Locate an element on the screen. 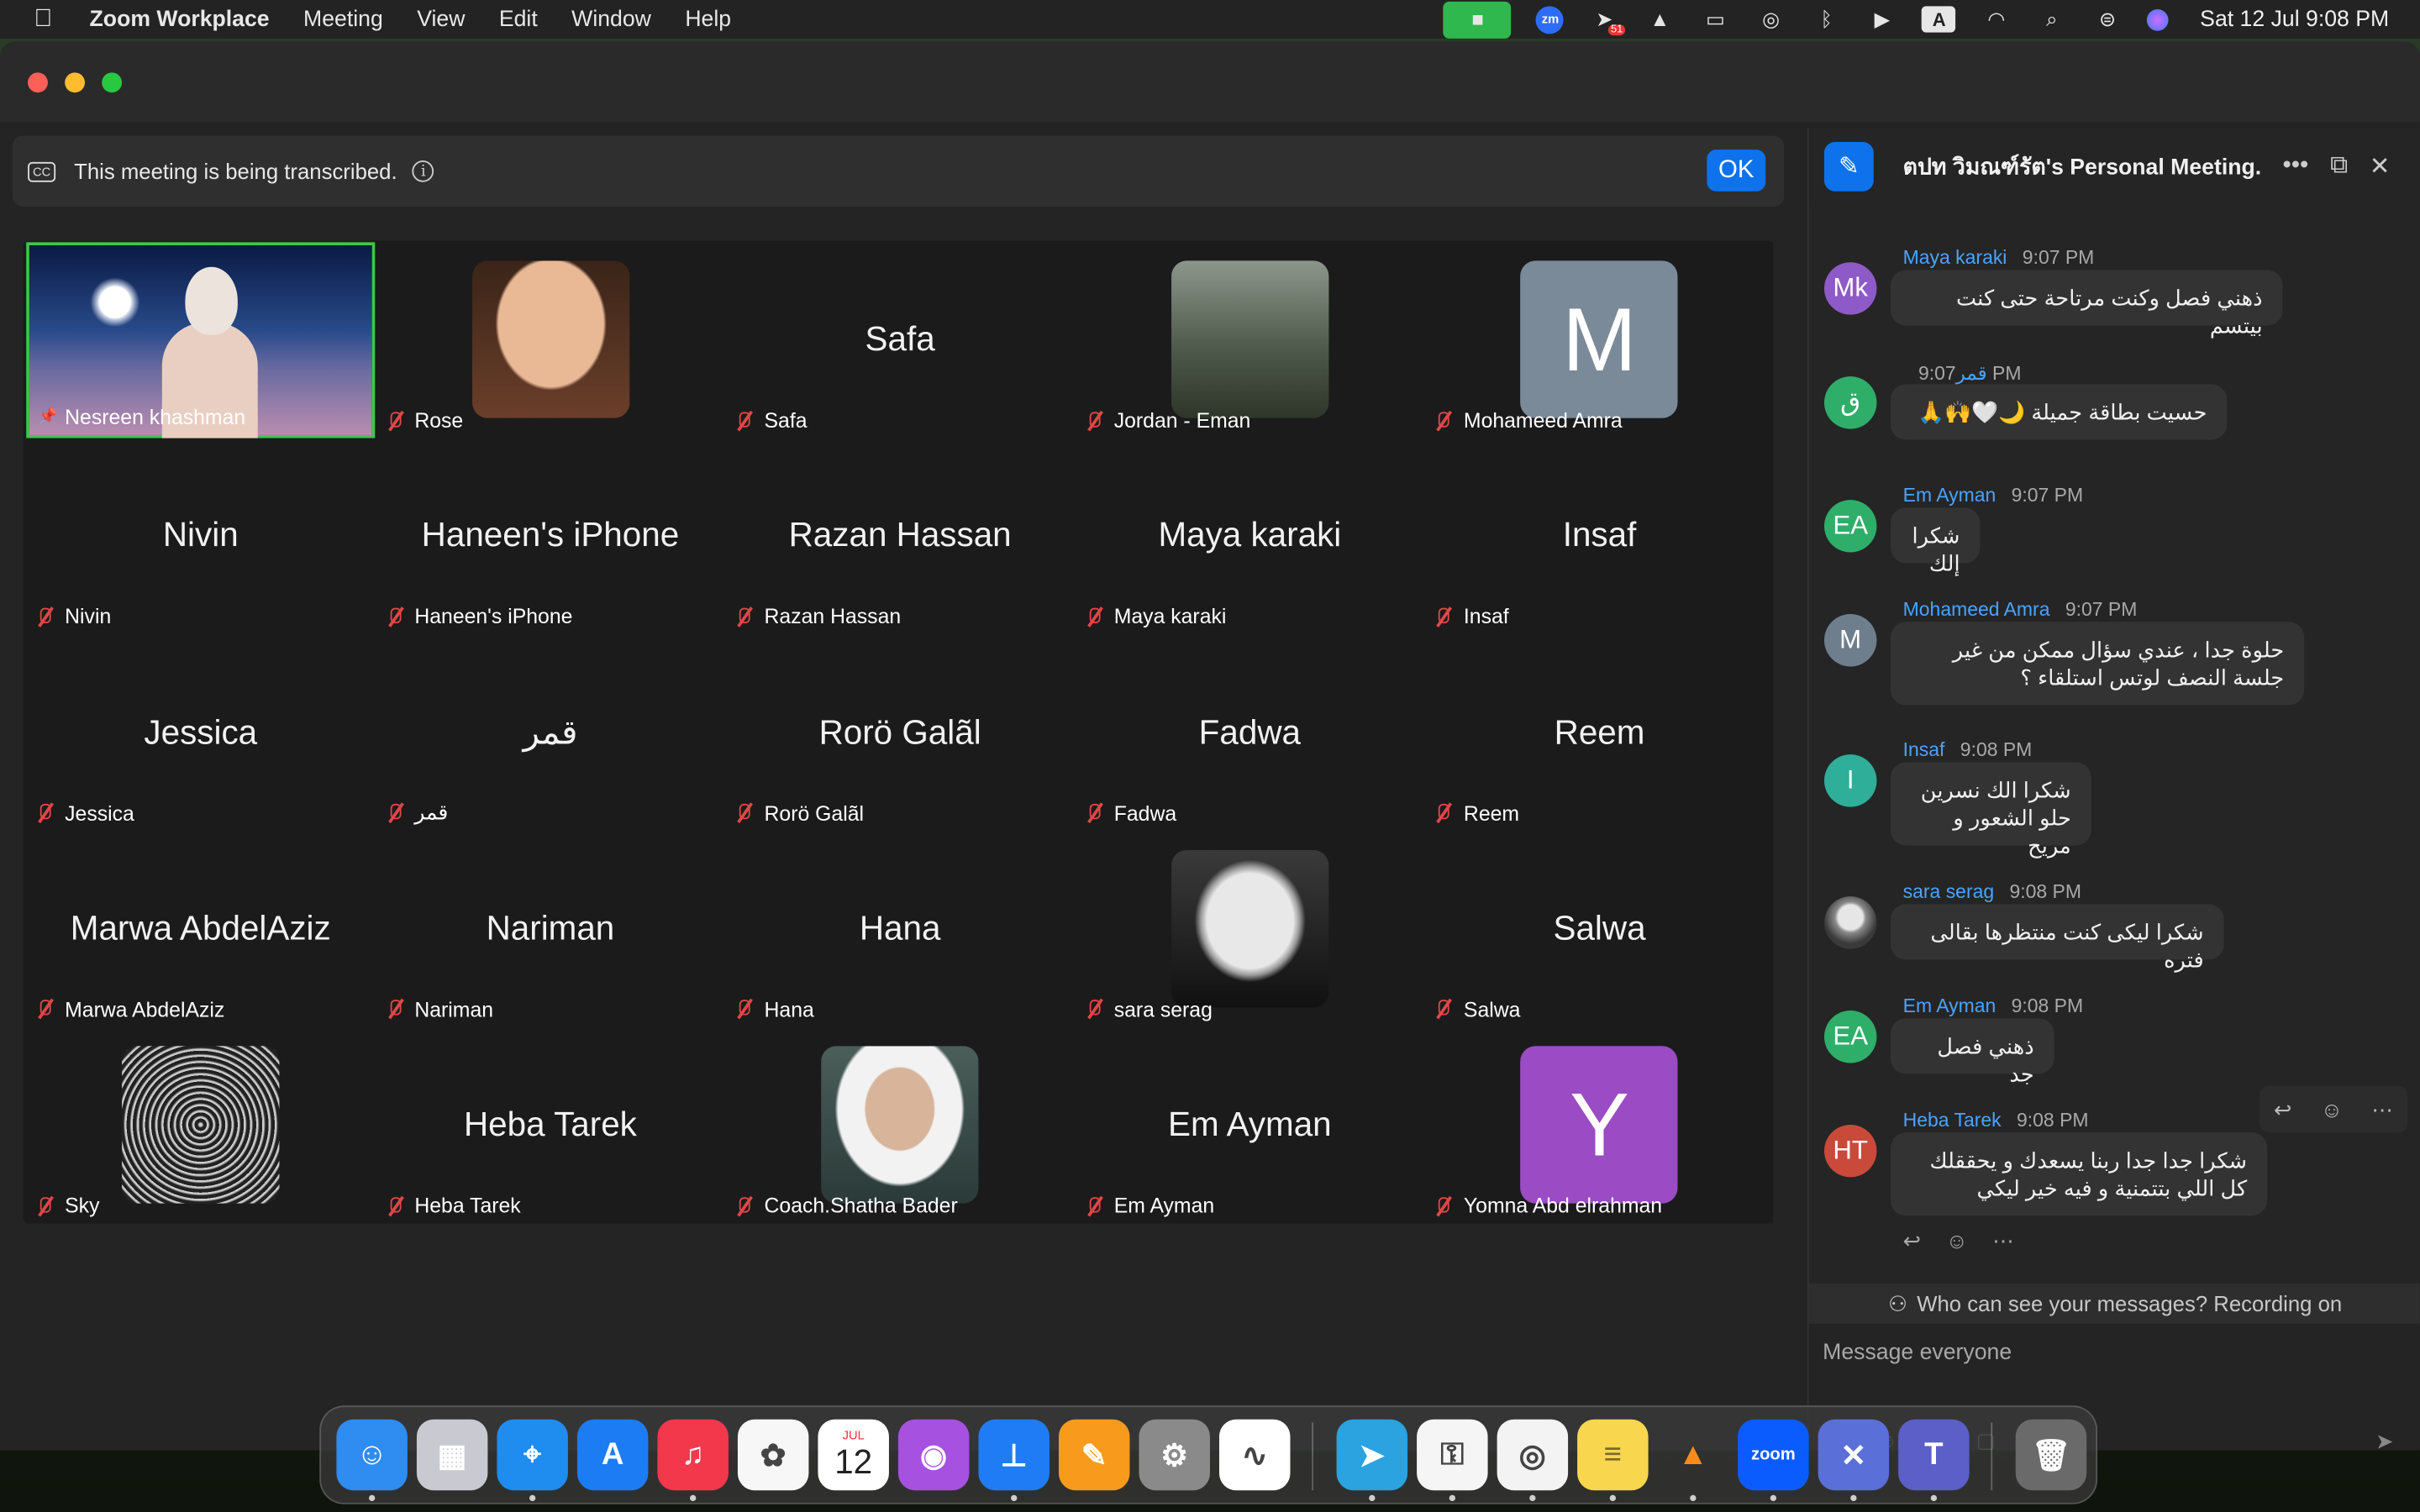 This screenshot has height=1512, width=2420. safari-icon: ⌖ is located at coordinates (532, 1455).